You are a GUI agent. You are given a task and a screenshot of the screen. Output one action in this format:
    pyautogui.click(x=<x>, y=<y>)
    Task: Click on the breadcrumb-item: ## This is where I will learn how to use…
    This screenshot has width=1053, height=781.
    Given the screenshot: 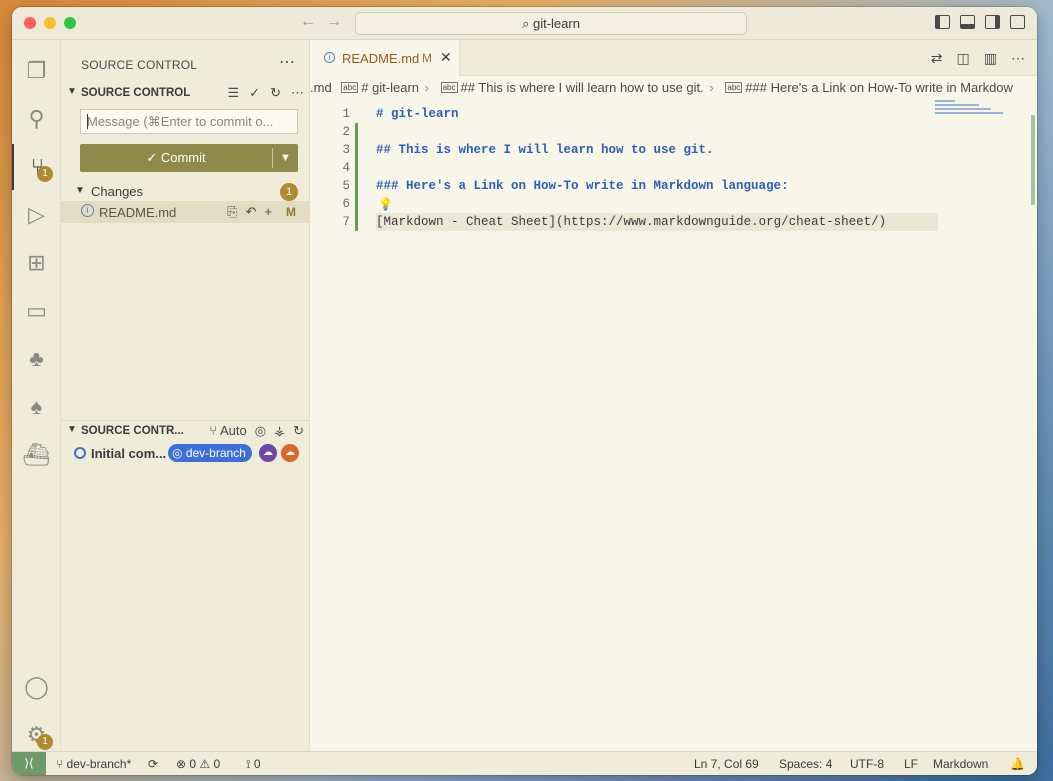 What is the action you would take?
    pyautogui.click(x=582, y=87)
    